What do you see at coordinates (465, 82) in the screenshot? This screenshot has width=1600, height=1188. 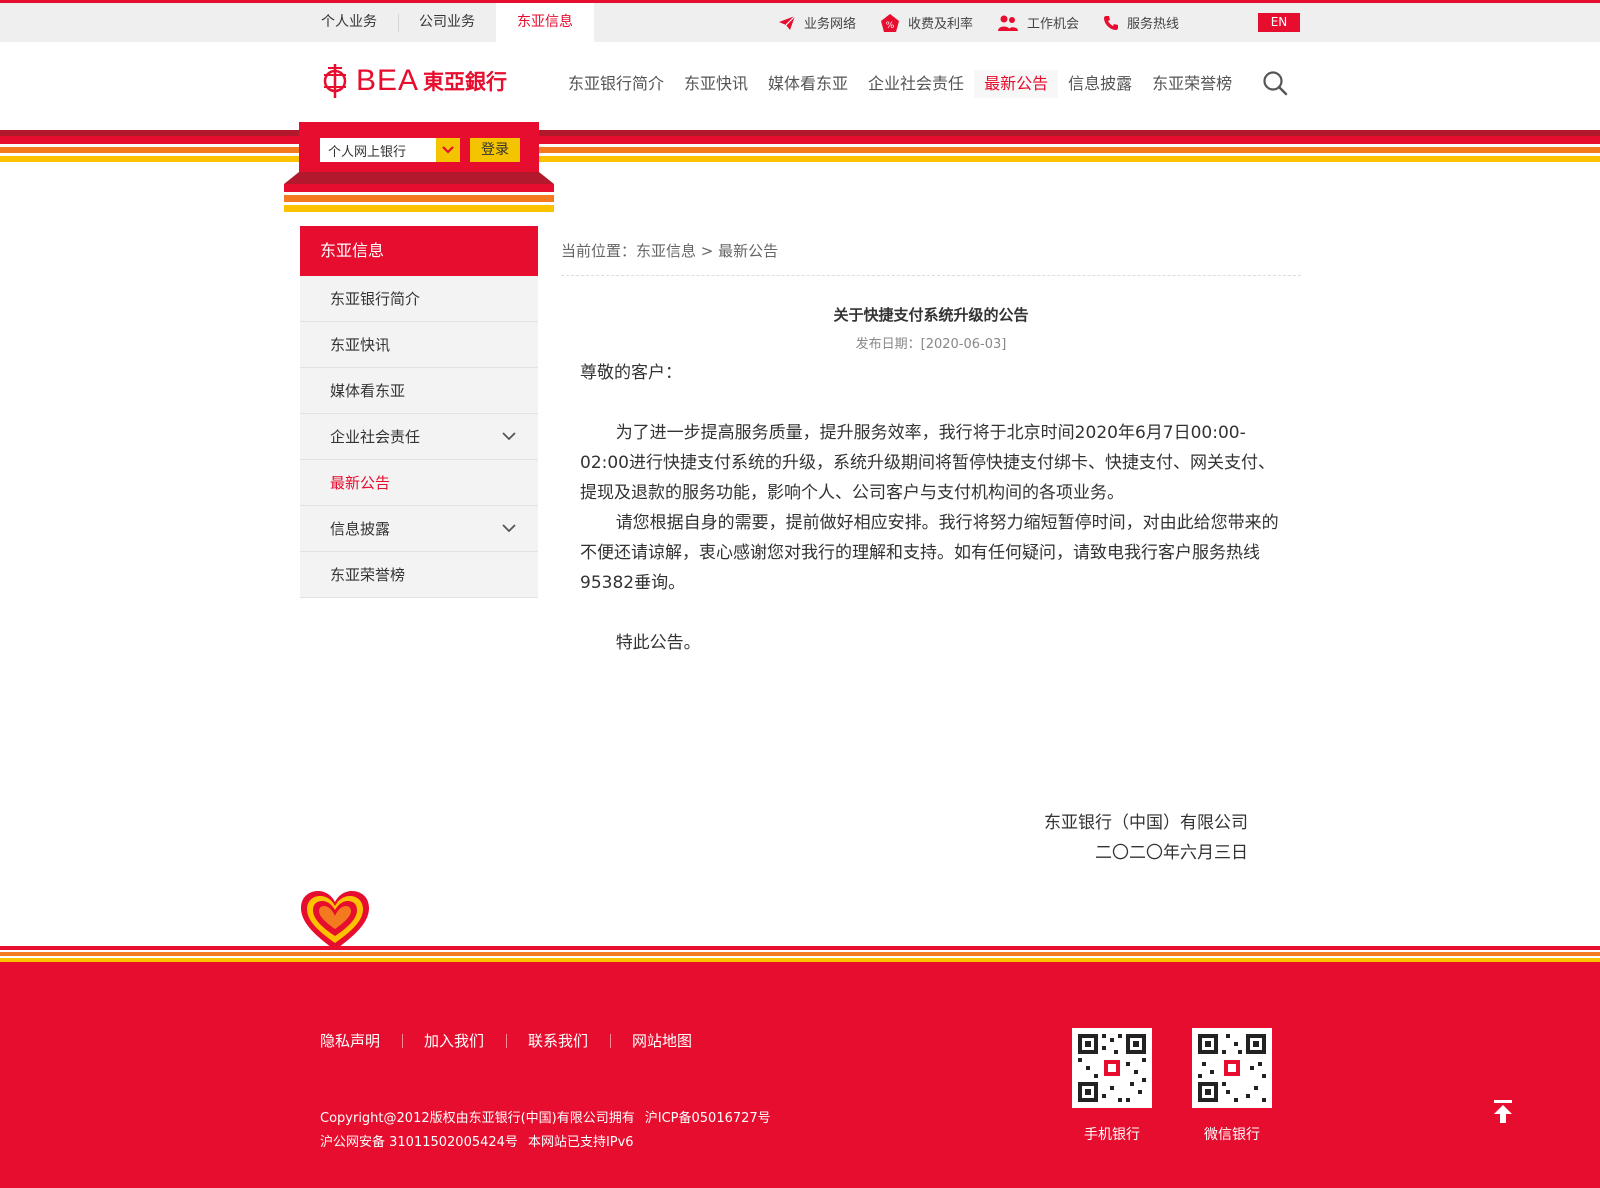 I see `logo-cn-text: 東亞銀行` at bounding box center [465, 82].